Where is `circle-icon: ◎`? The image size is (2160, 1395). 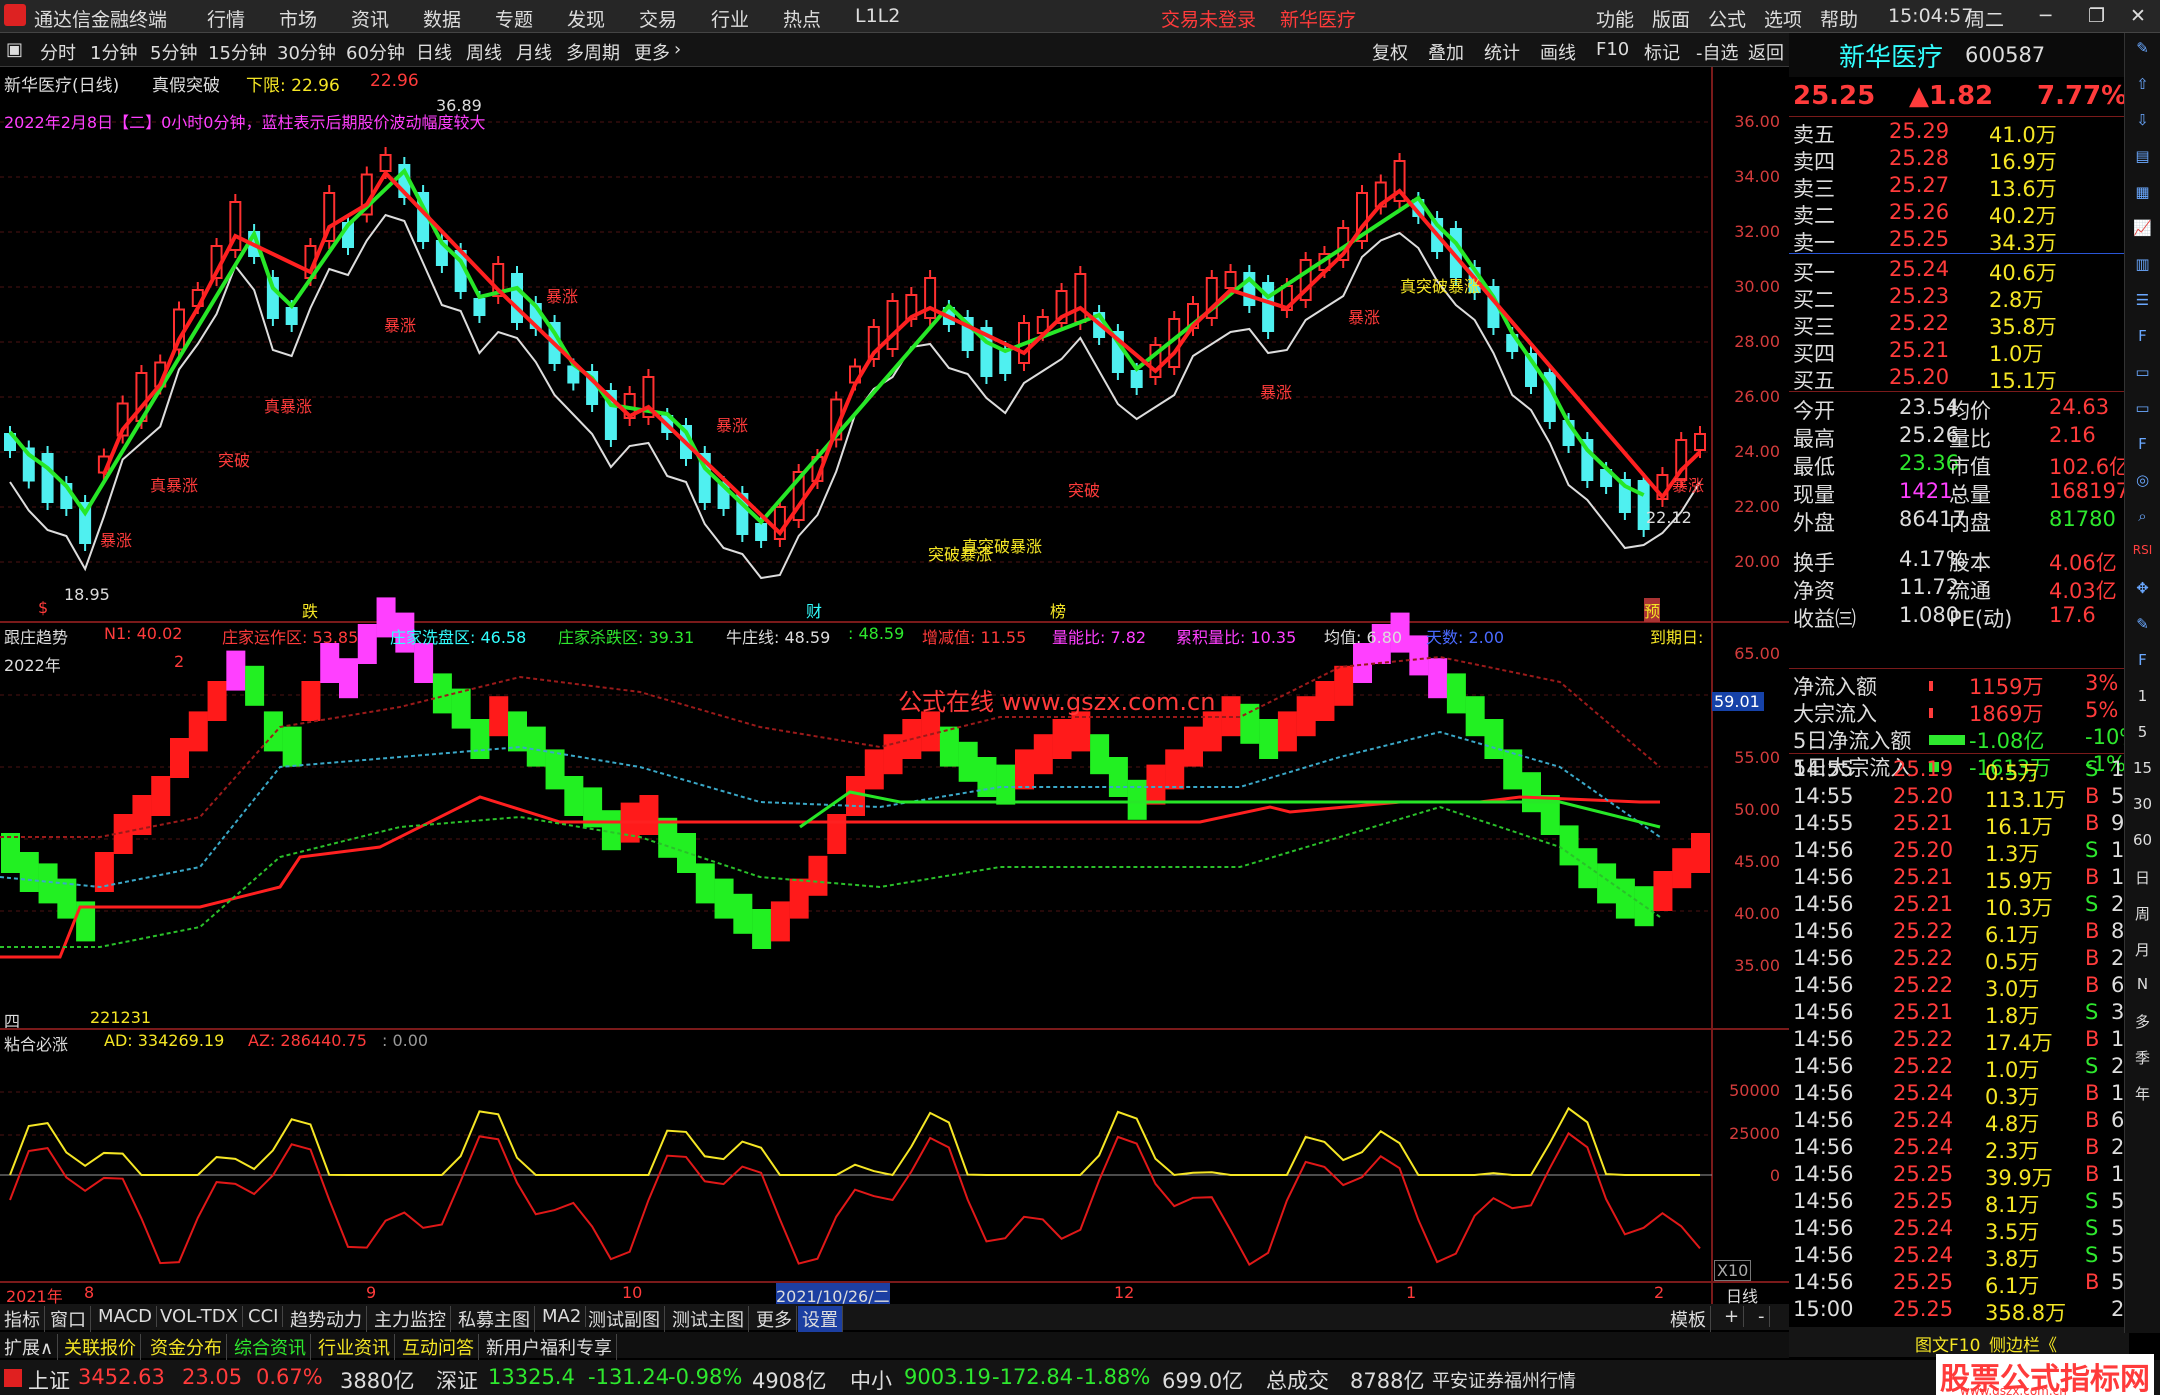 circle-icon: ◎ is located at coordinates (2142, 486).